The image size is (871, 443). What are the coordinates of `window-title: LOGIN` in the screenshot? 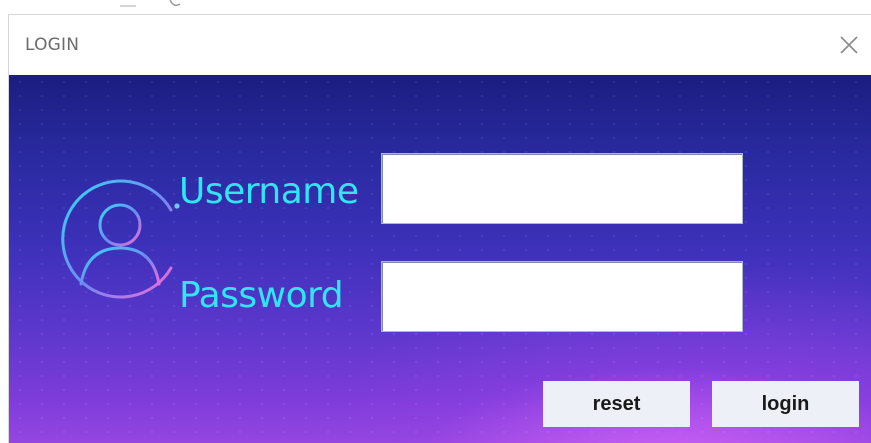 It's located at (52, 45).